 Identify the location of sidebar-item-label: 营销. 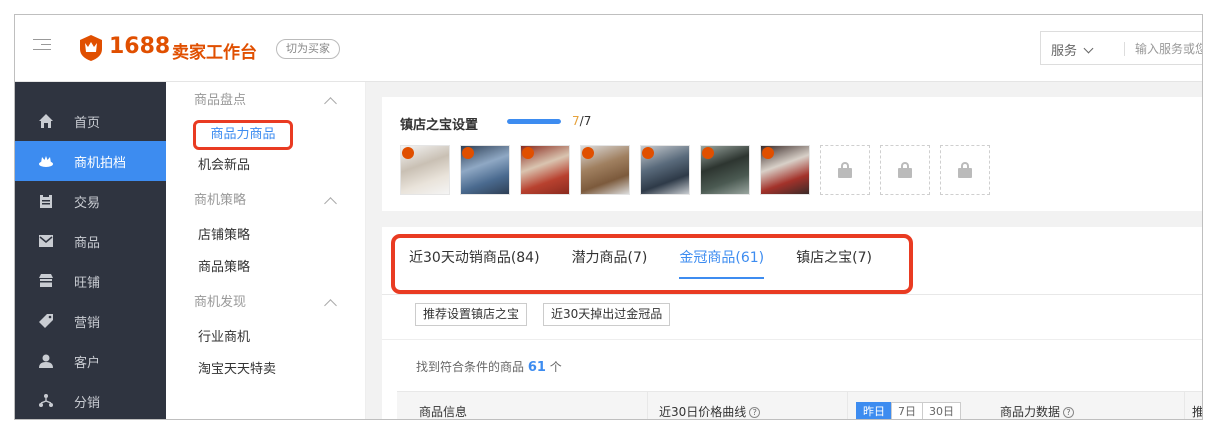
(87, 323).